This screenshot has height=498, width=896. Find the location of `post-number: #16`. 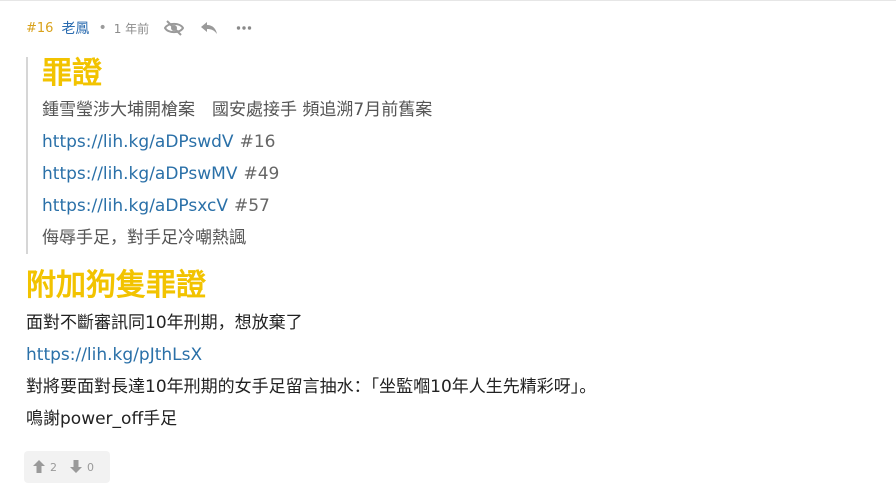

post-number: #16 is located at coordinates (39, 28).